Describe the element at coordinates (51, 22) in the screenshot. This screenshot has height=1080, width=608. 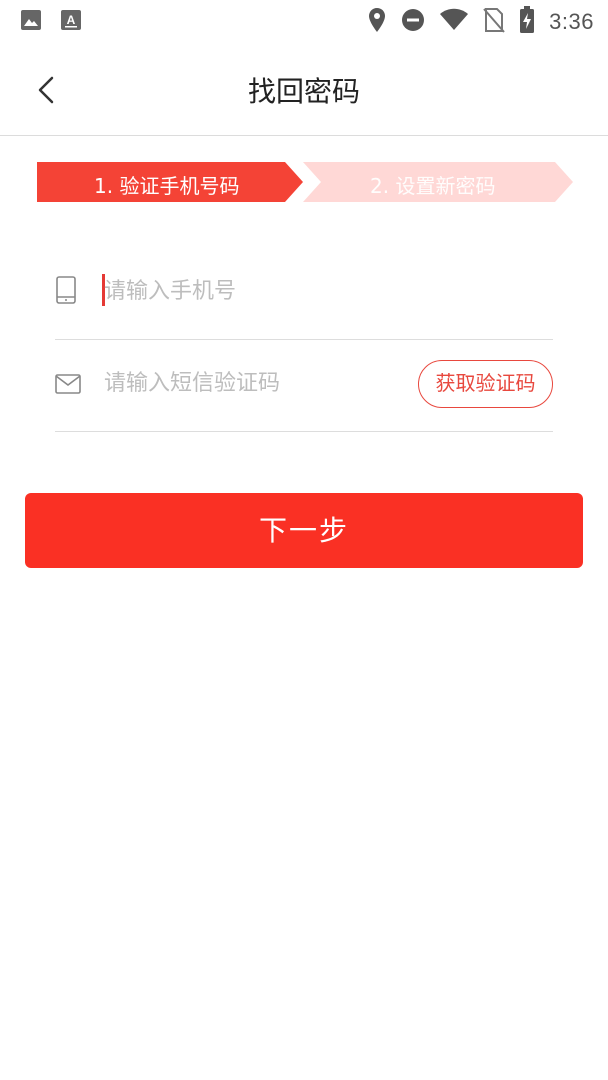
I see `status-left: A` at that location.